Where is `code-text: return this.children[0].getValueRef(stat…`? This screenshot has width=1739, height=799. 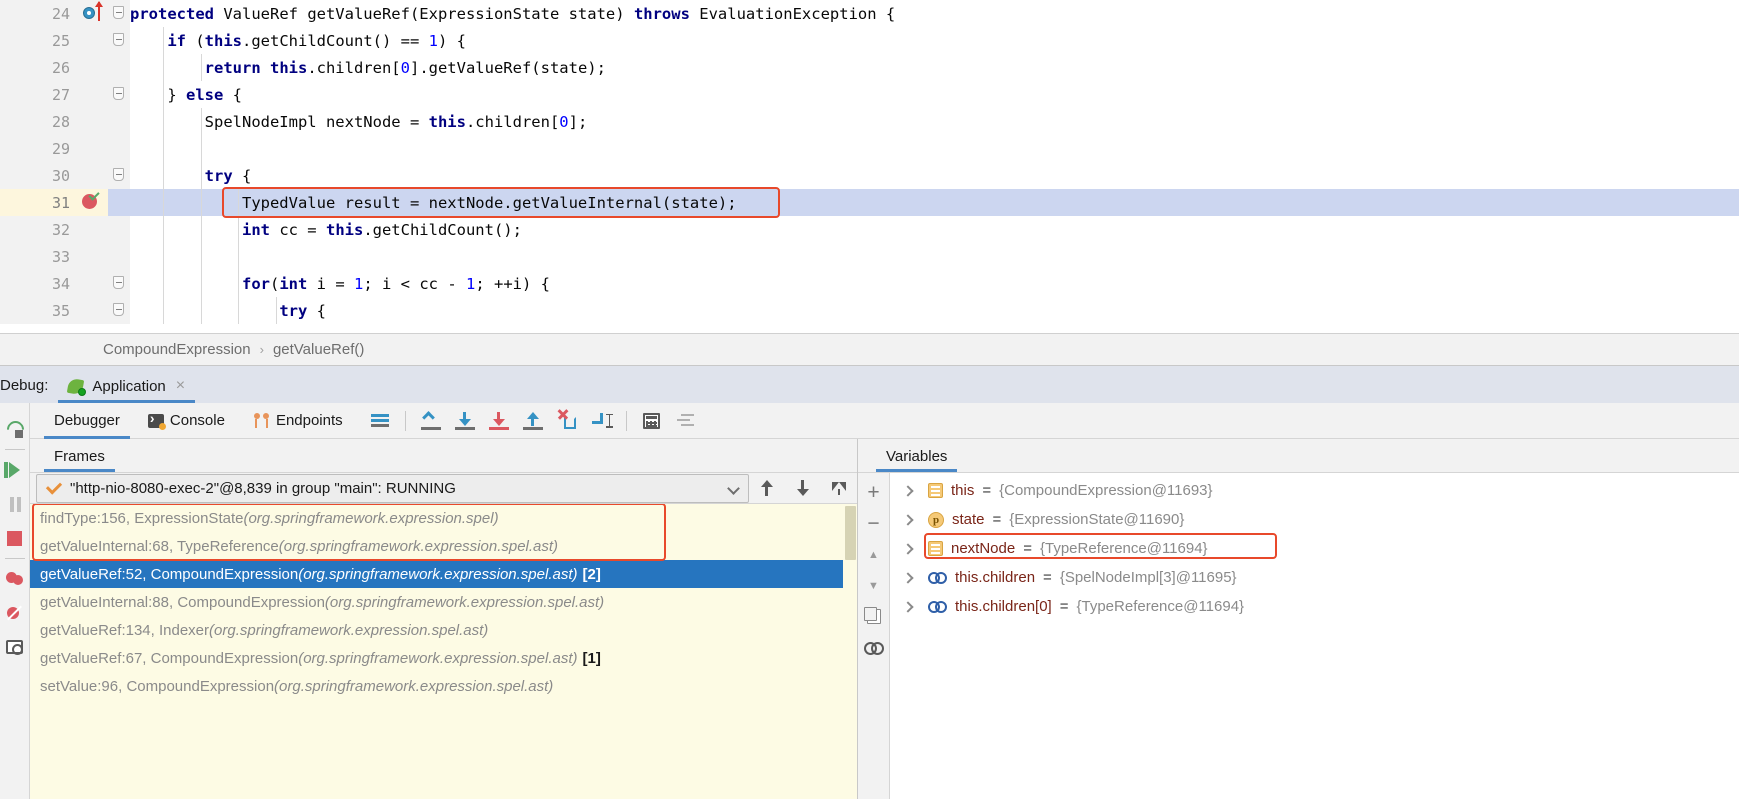 code-text: return this.children[0].getValueRef(stat… is located at coordinates (934, 68).